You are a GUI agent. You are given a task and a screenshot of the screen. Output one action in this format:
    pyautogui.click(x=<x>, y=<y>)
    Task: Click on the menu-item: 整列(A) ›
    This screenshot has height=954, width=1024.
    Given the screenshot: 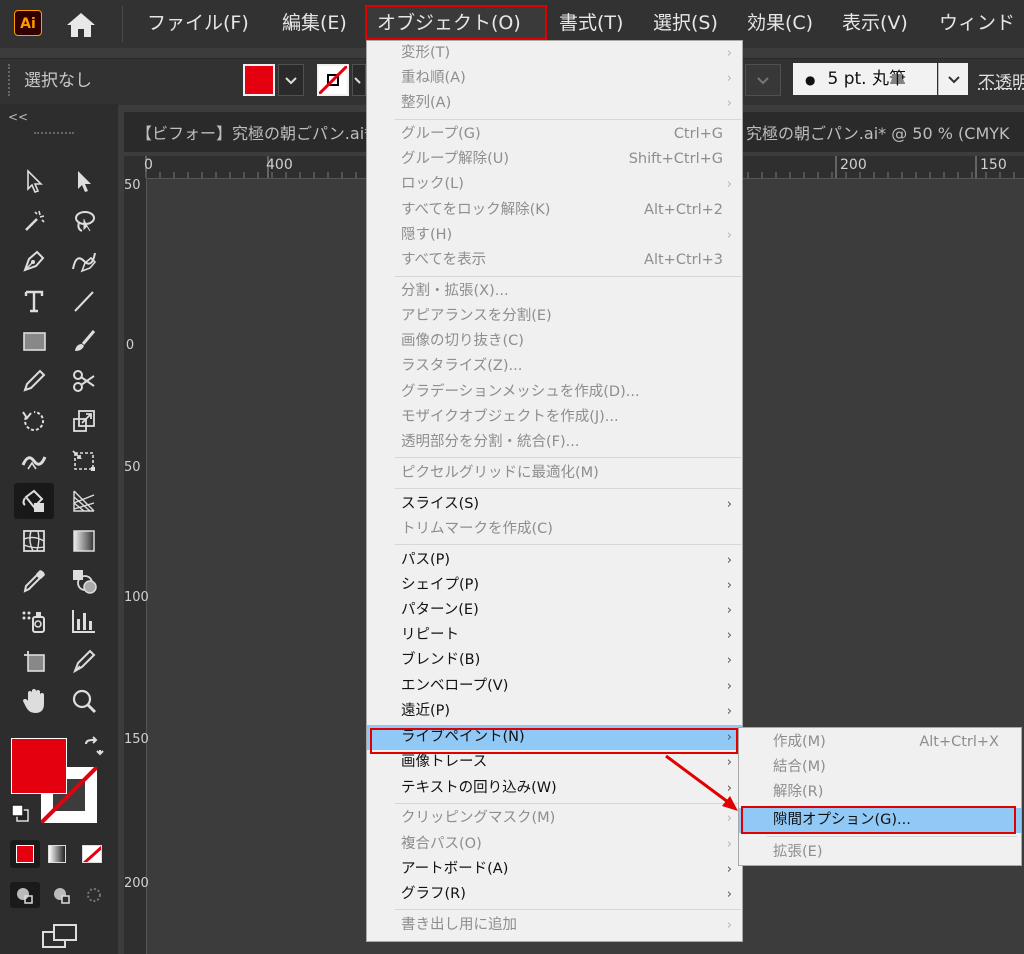 What is the action you would take?
    pyautogui.click(x=554, y=103)
    